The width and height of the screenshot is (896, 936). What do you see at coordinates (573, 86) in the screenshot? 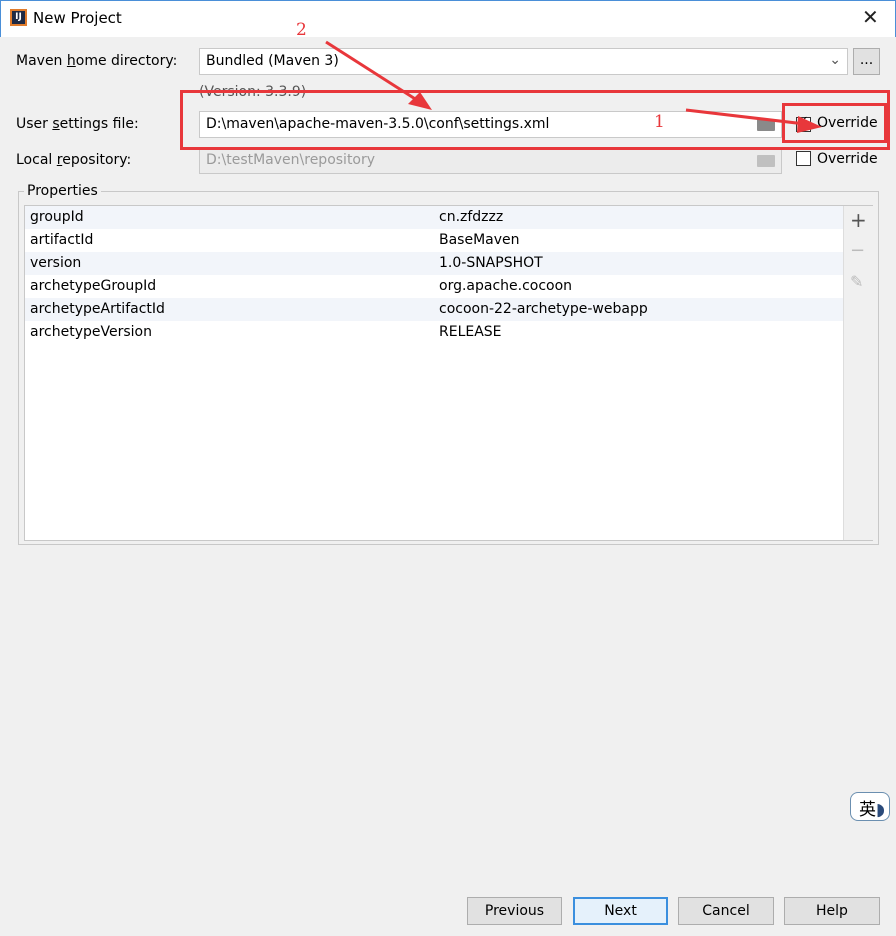
I see `annotation-arrows` at bounding box center [573, 86].